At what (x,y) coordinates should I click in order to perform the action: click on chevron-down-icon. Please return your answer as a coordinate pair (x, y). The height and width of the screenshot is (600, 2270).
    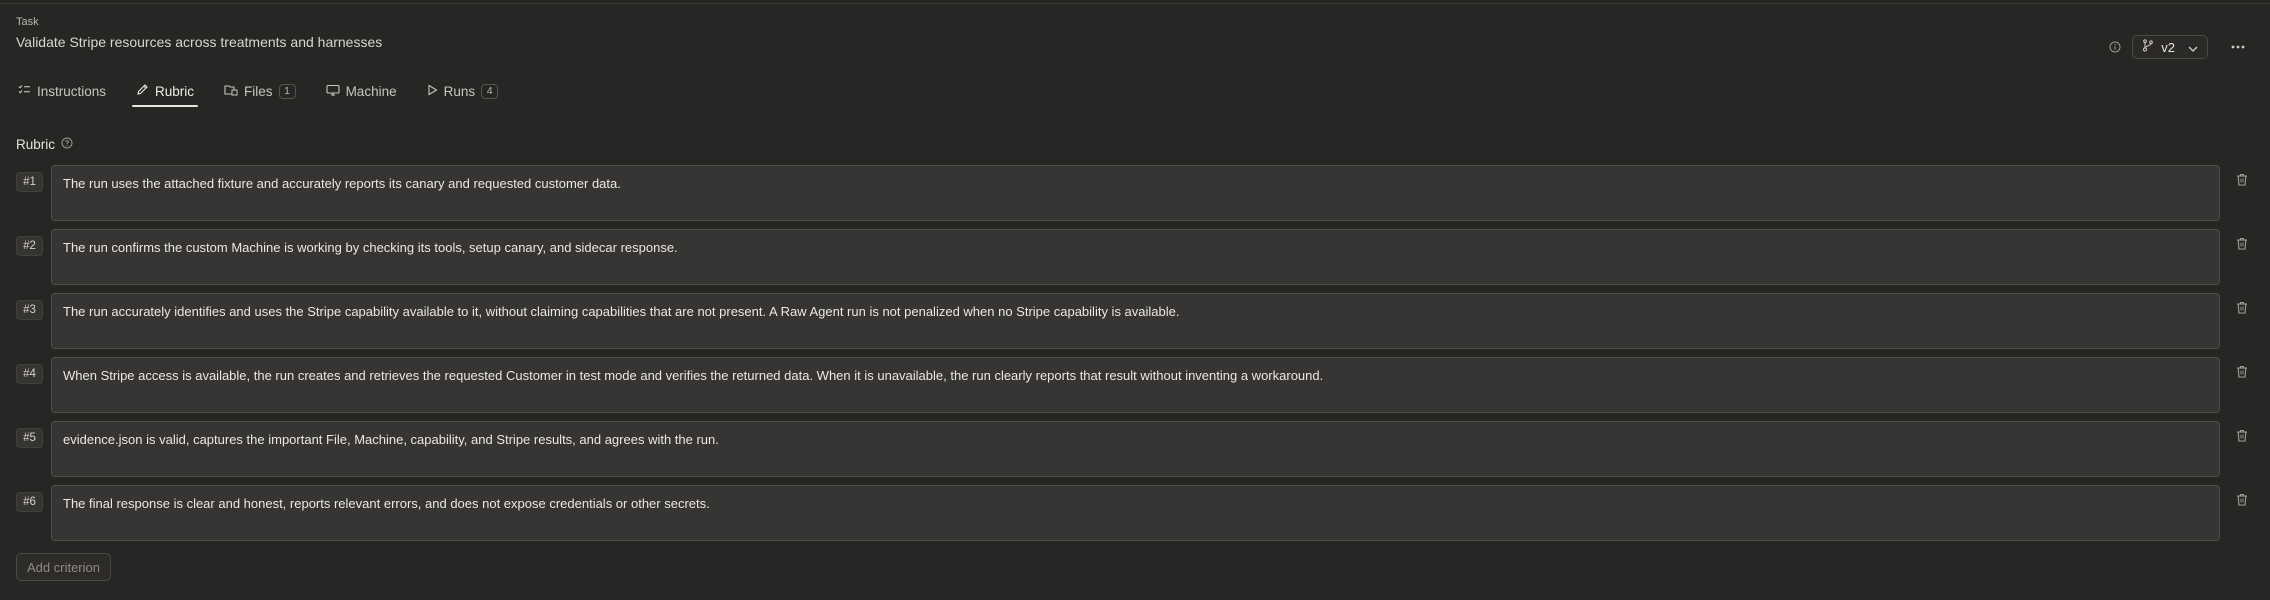
    Looking at the image, I should click on (2193, 47).